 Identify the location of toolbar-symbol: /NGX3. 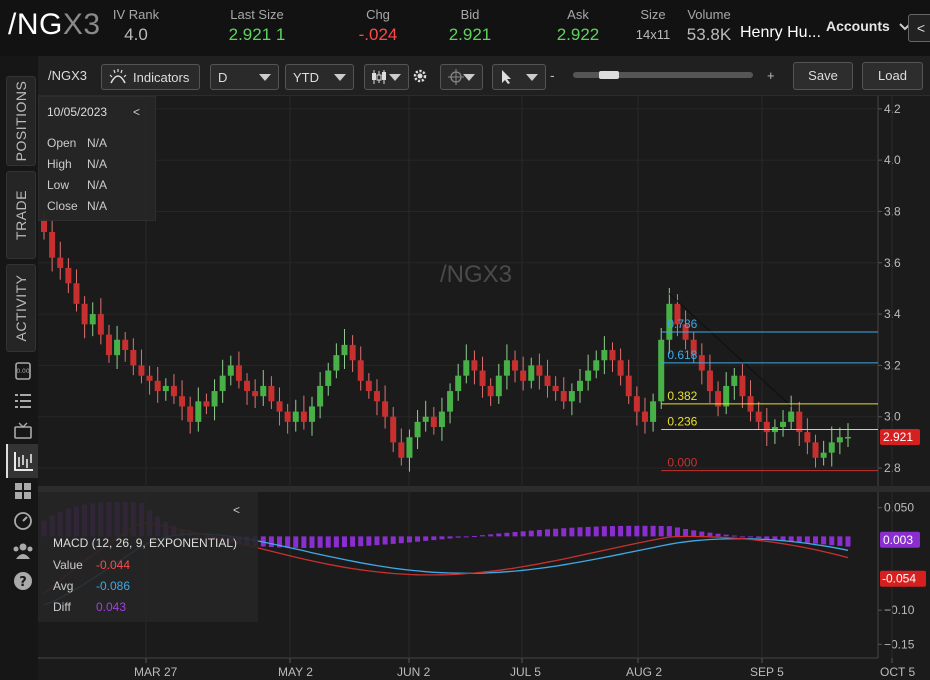
(67, 75).